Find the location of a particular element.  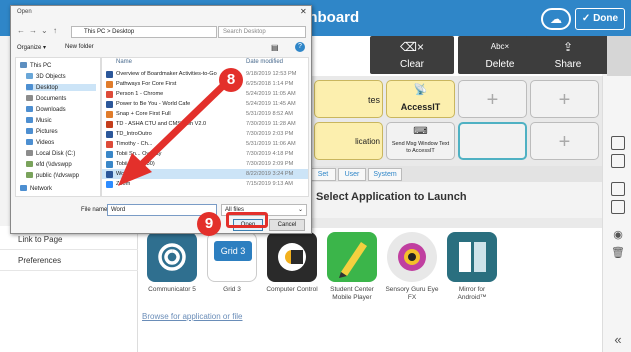

step-9-badge: 9 is located at coordinates (209, 224).